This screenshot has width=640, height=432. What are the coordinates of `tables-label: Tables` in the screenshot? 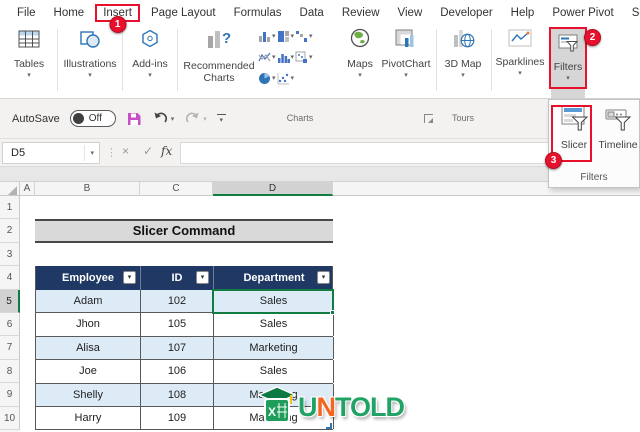 It's located at (29, 64).